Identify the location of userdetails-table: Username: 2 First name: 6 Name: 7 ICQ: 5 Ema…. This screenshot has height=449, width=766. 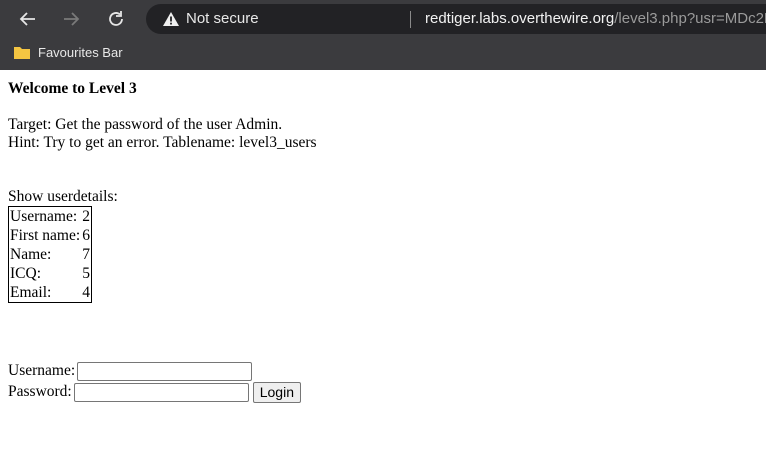
(50, 254).